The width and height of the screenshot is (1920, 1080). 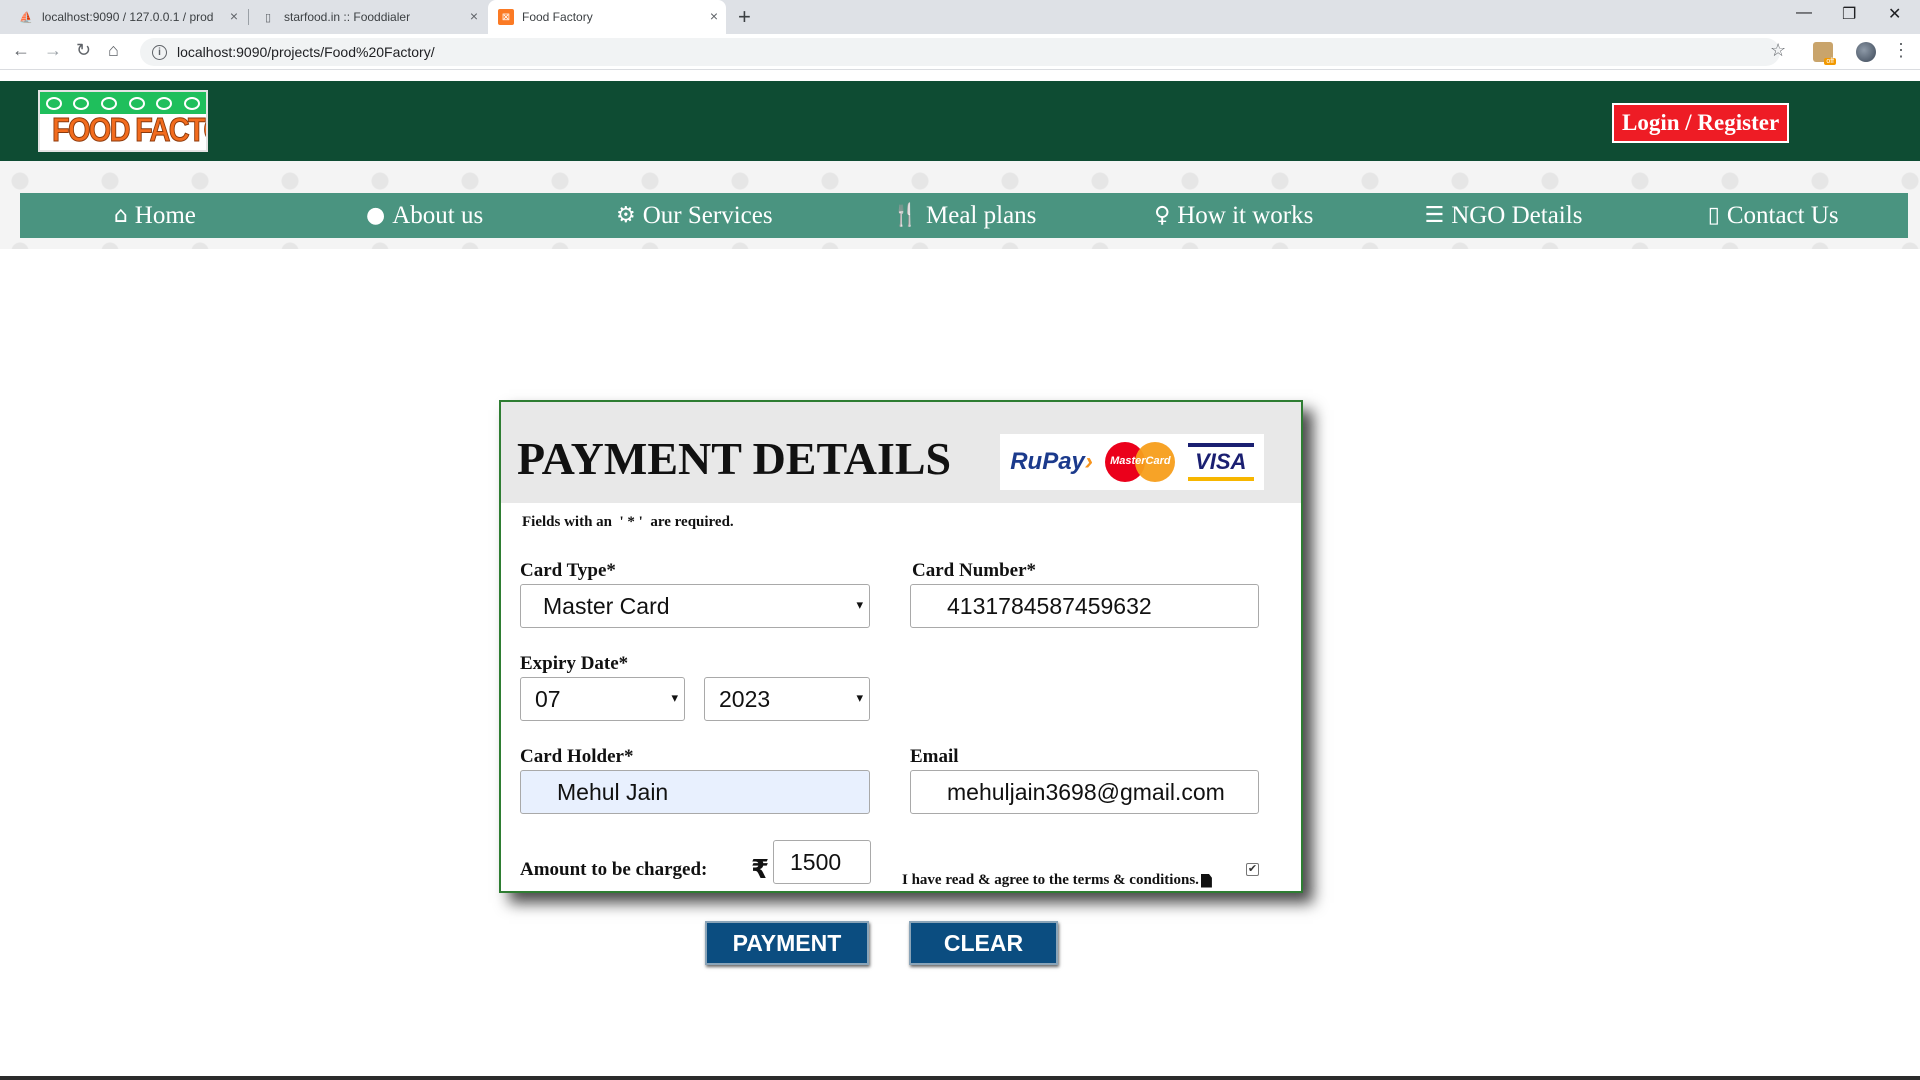 I want to click on browser-tab-starfood: ▯ starfood.in :: Fooddialer ×, so click(x=368, y=17).